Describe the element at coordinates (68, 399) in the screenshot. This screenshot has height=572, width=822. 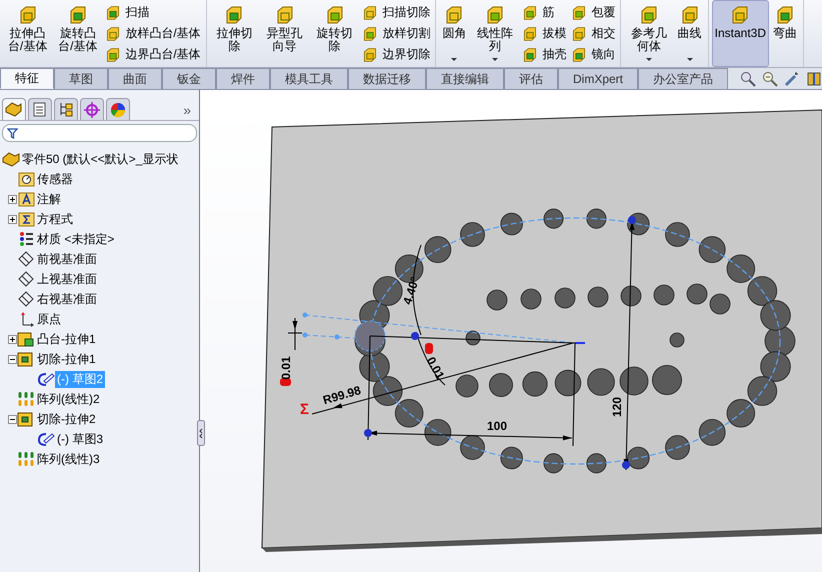
I see `tree-item: 阵列(线性)2` at that location.